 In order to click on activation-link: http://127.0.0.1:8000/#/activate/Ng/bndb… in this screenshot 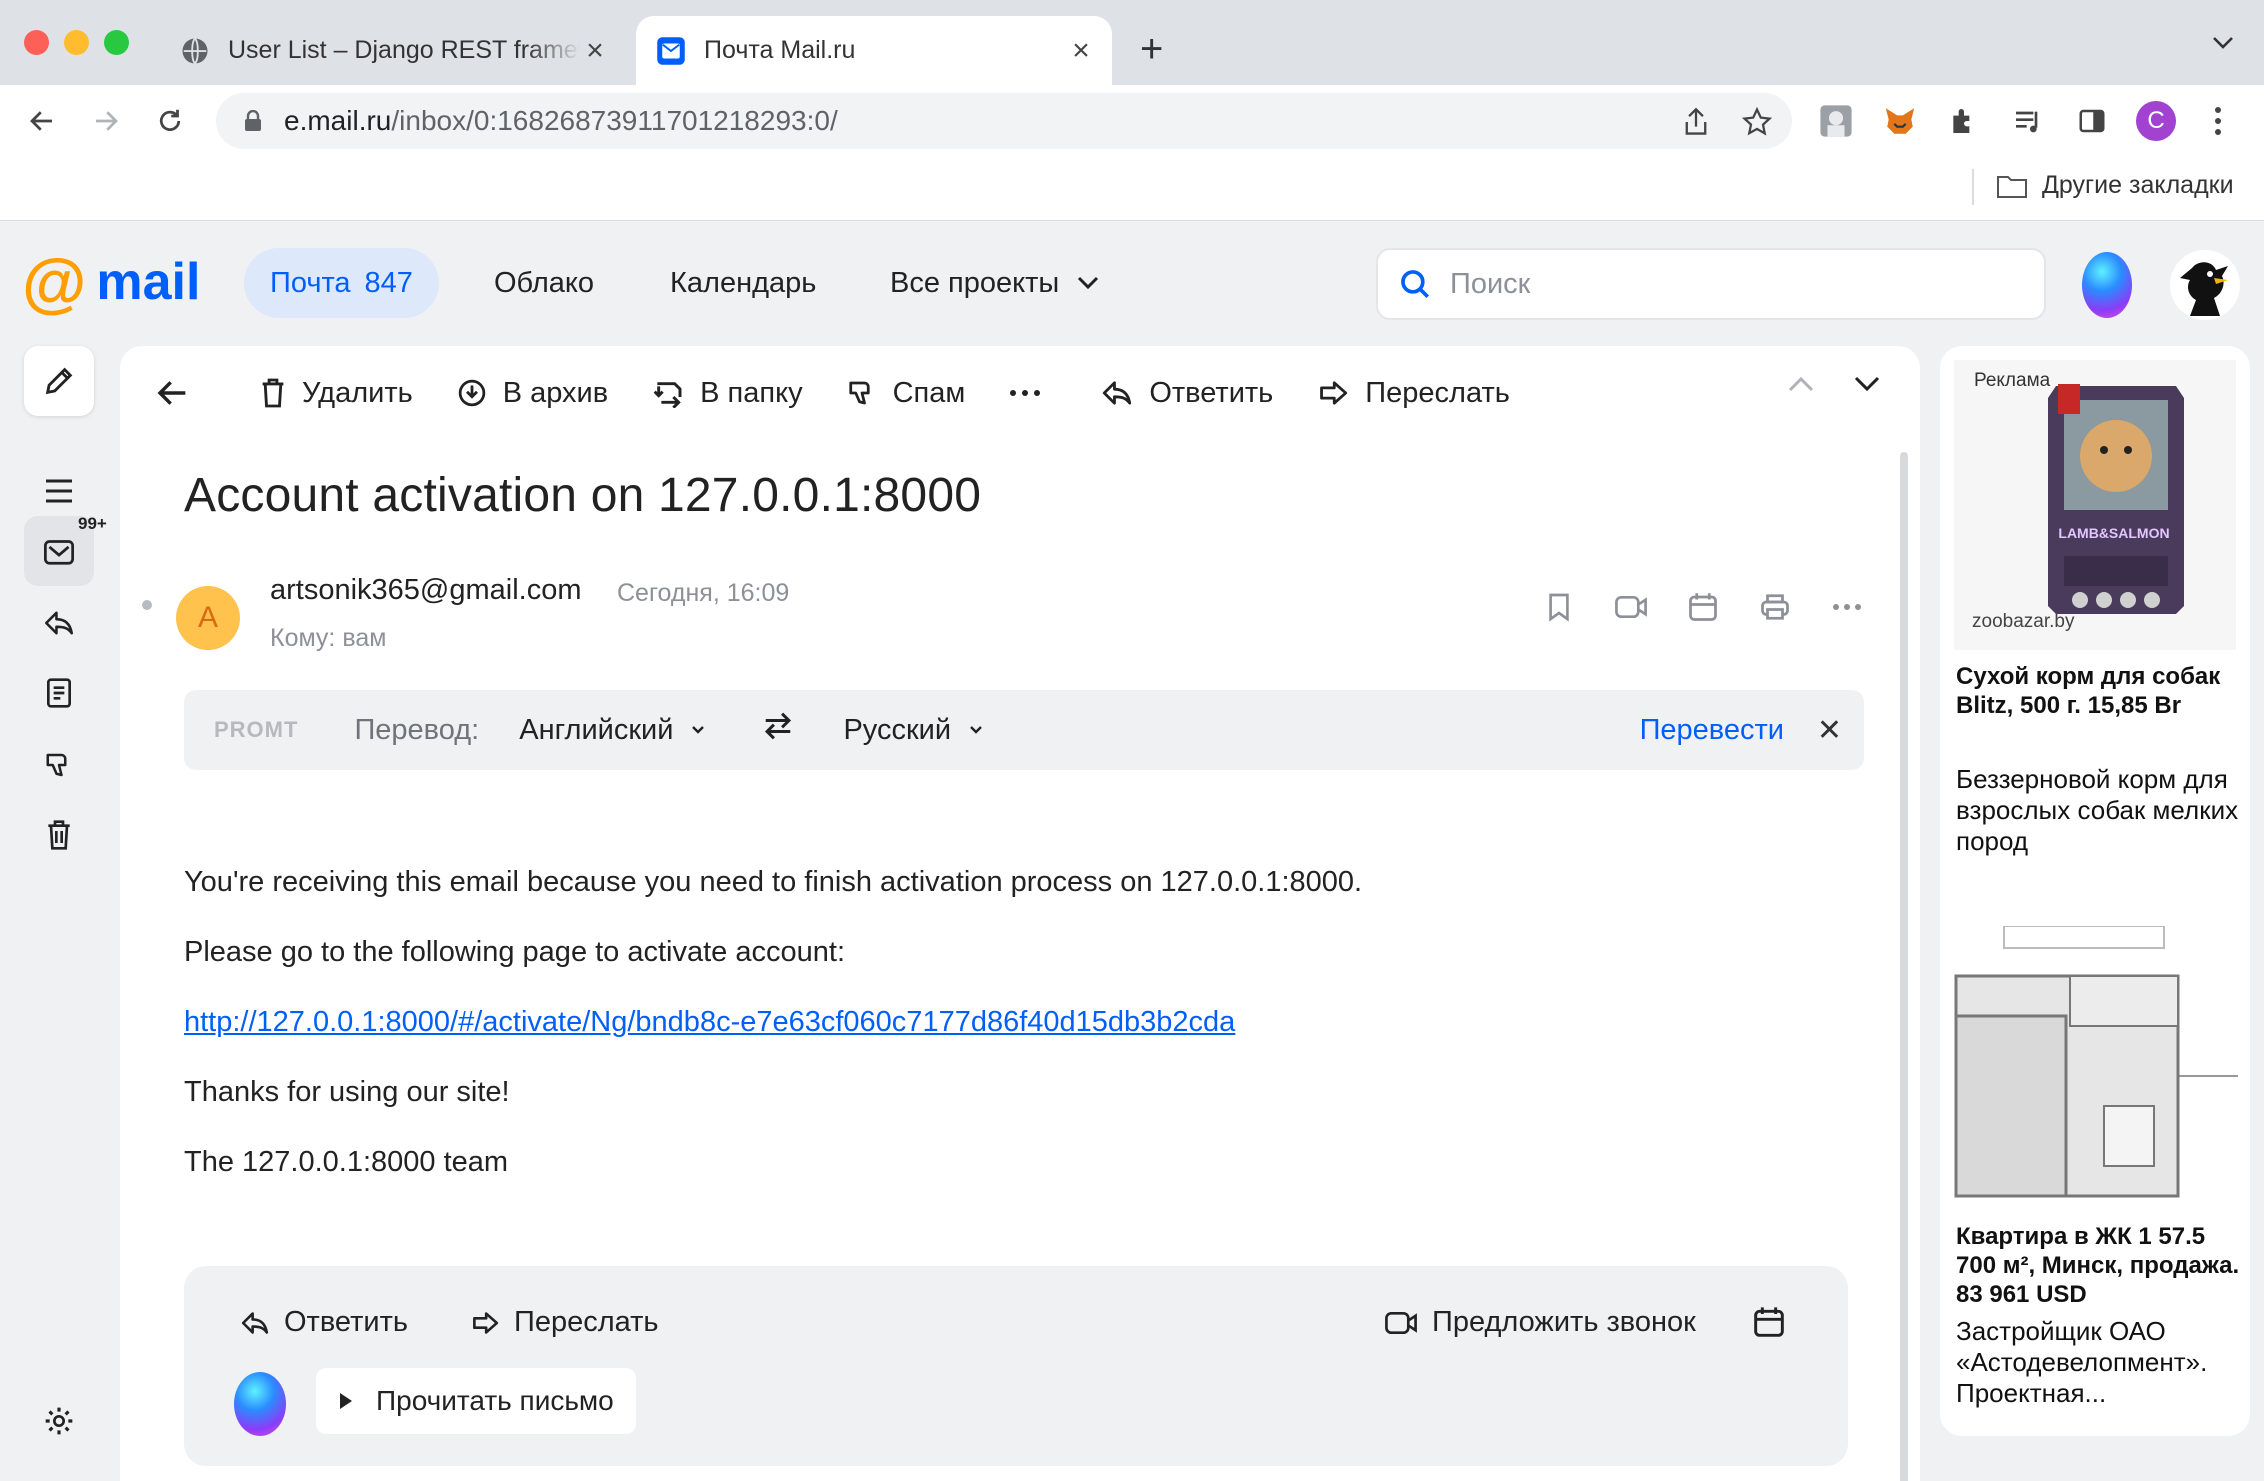, I will do `click(709, 1022)`.